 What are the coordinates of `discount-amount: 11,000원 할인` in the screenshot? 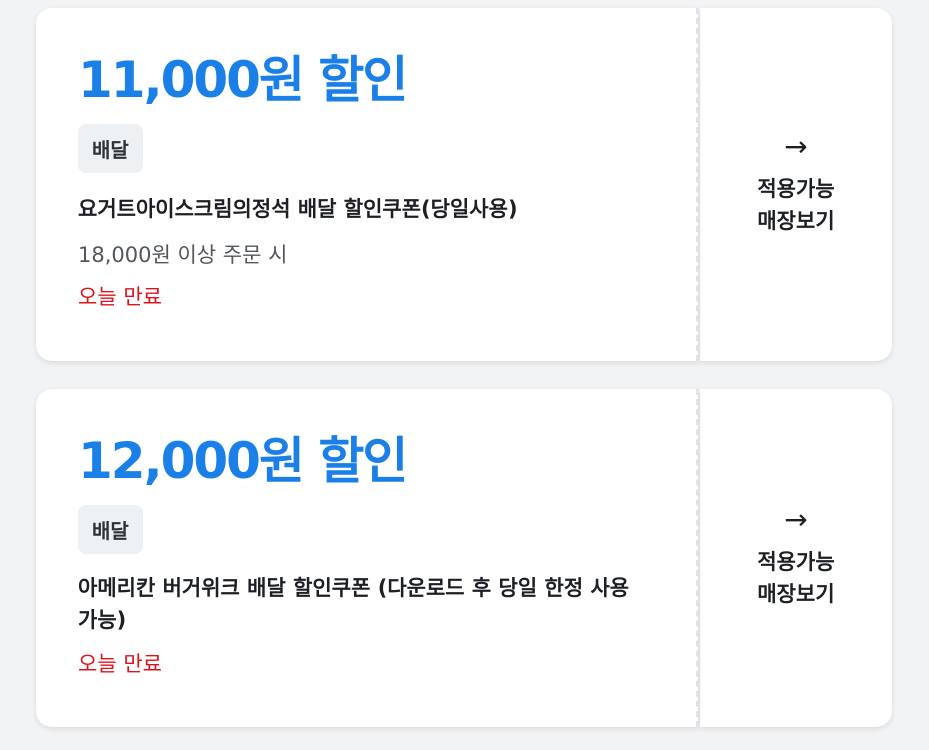 It's located at (243, 80).